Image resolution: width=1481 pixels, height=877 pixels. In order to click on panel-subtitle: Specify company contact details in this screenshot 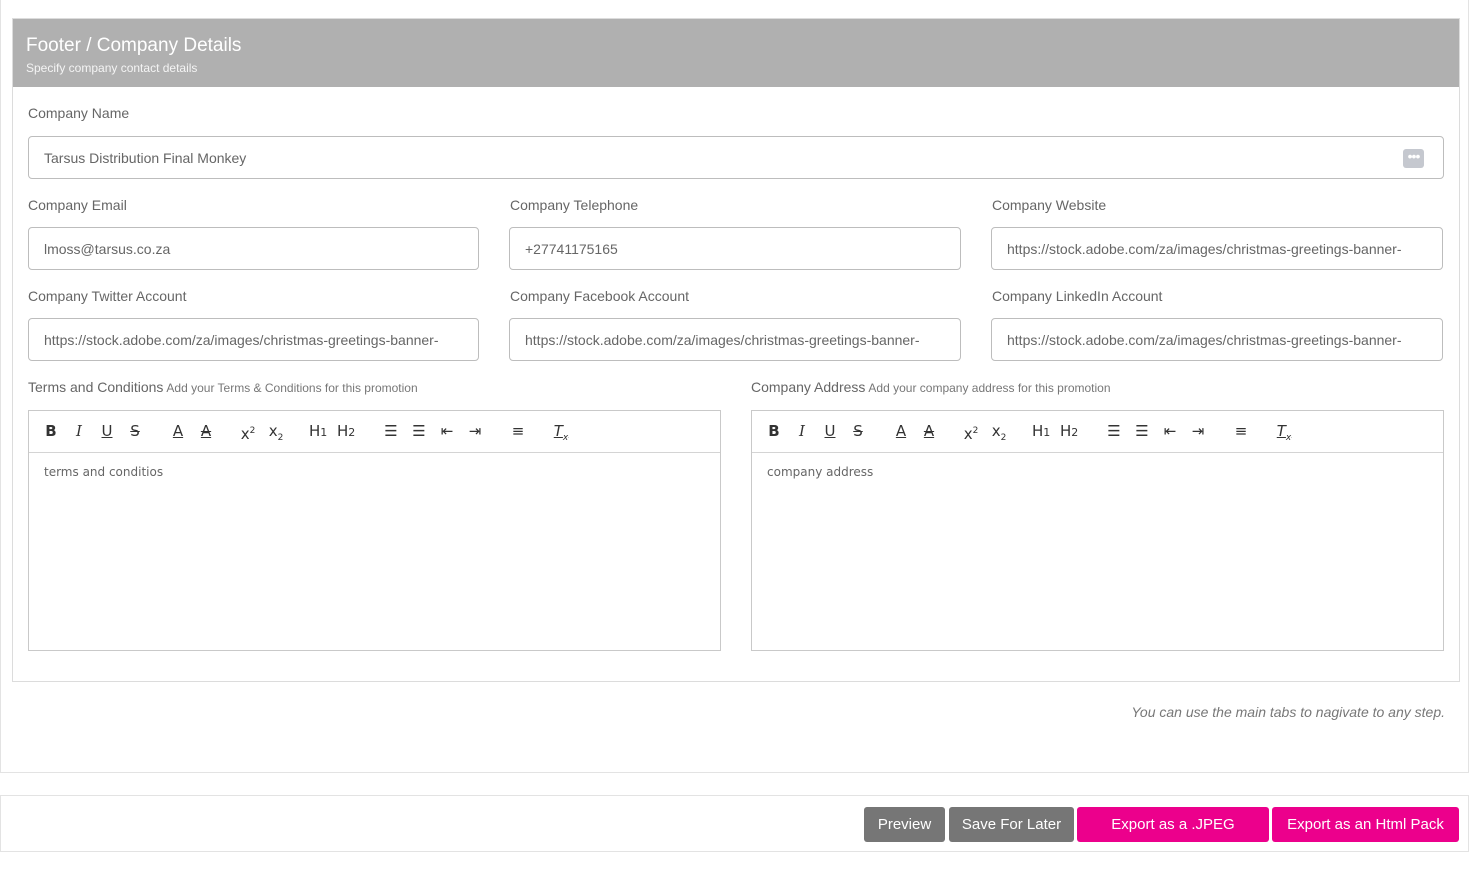, I will do `click(112, 68)`.